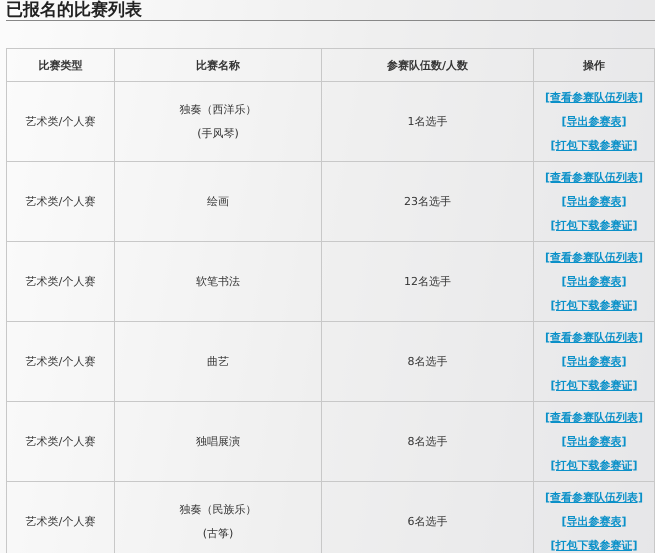 The image size is (655, 553). What do you see at coordinates (218, 110) in the screenshot?
I see `competition-name: 独奏（西洋乐）` at bounding box center [218, 110].